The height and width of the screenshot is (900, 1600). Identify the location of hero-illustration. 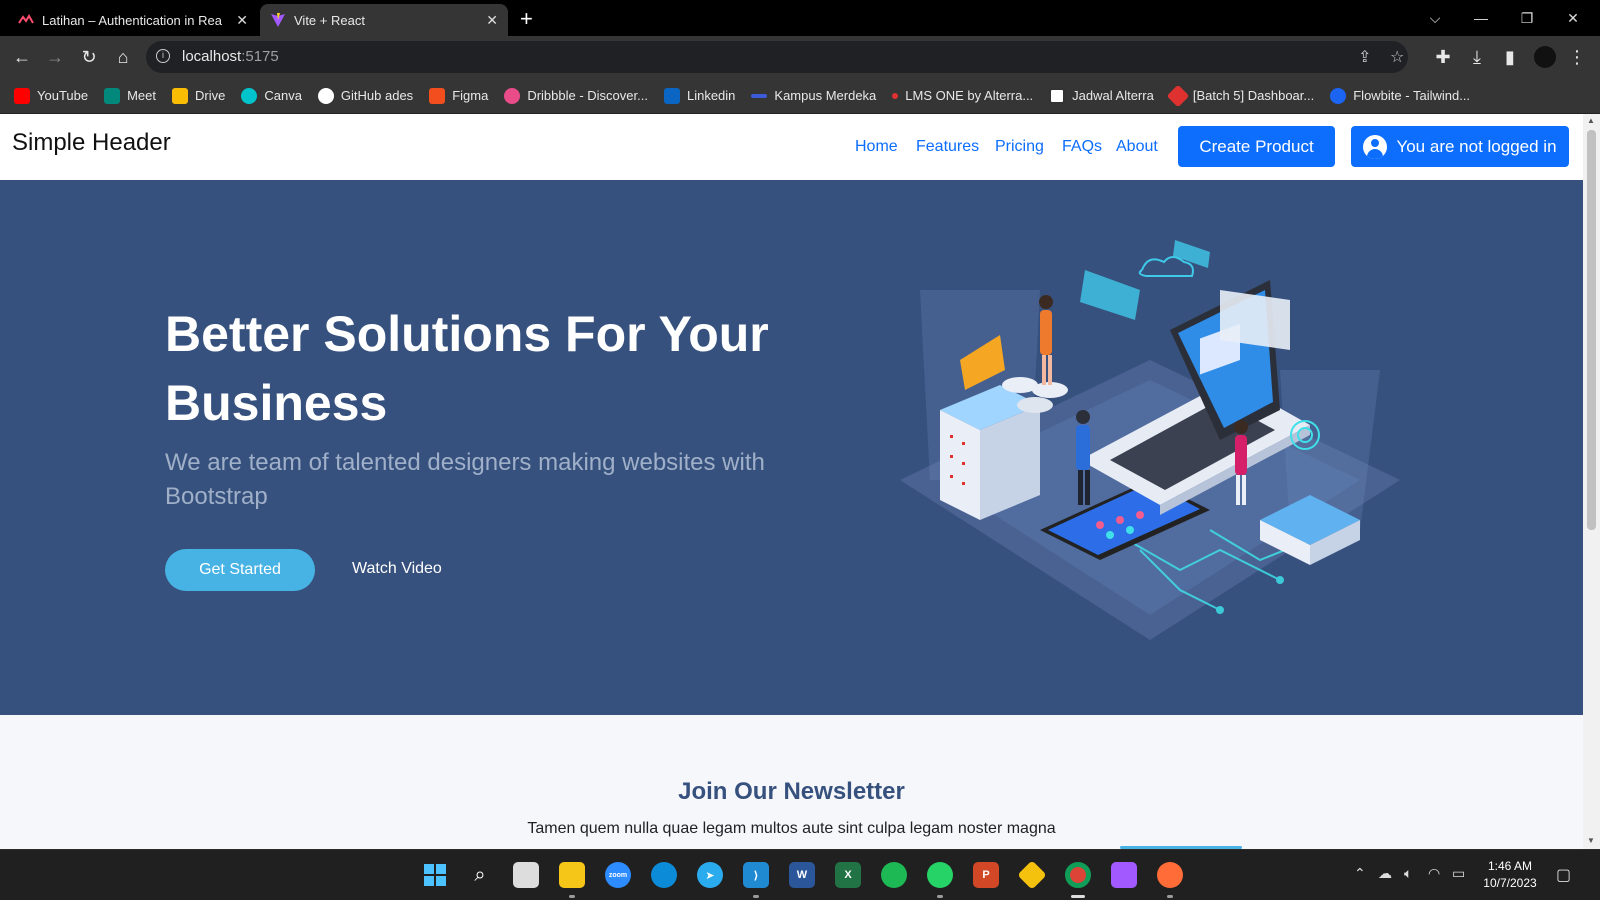
(1150, 440).